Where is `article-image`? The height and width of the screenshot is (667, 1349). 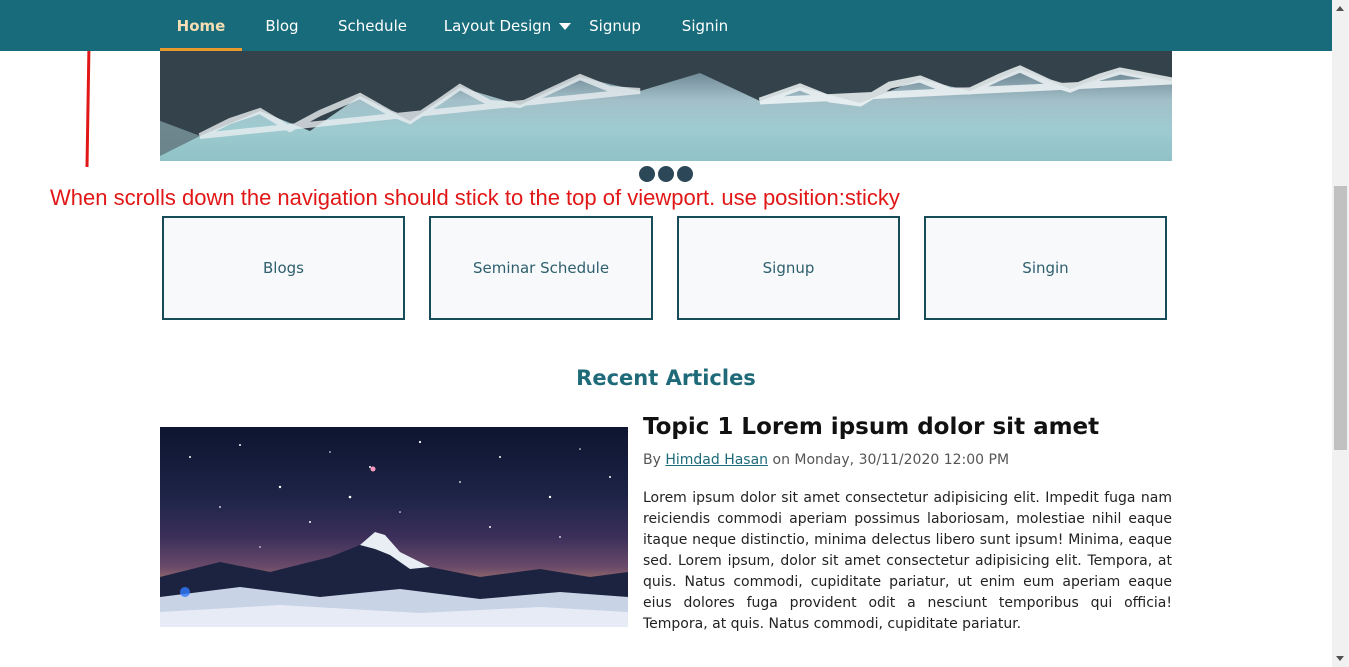
article-image is located at coordinates (394, 527).